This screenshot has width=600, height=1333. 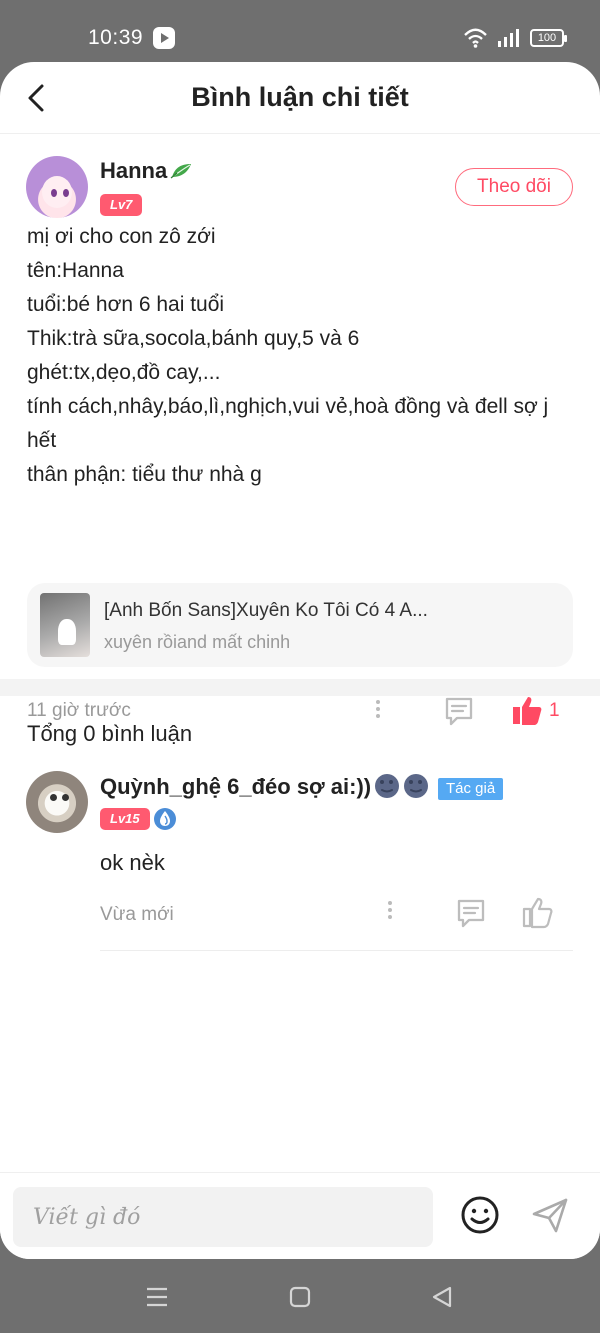 What do you see at coordinates (550, 1215) in the screenshot?
I see `send-icon` at bounding box center [550, 1215].